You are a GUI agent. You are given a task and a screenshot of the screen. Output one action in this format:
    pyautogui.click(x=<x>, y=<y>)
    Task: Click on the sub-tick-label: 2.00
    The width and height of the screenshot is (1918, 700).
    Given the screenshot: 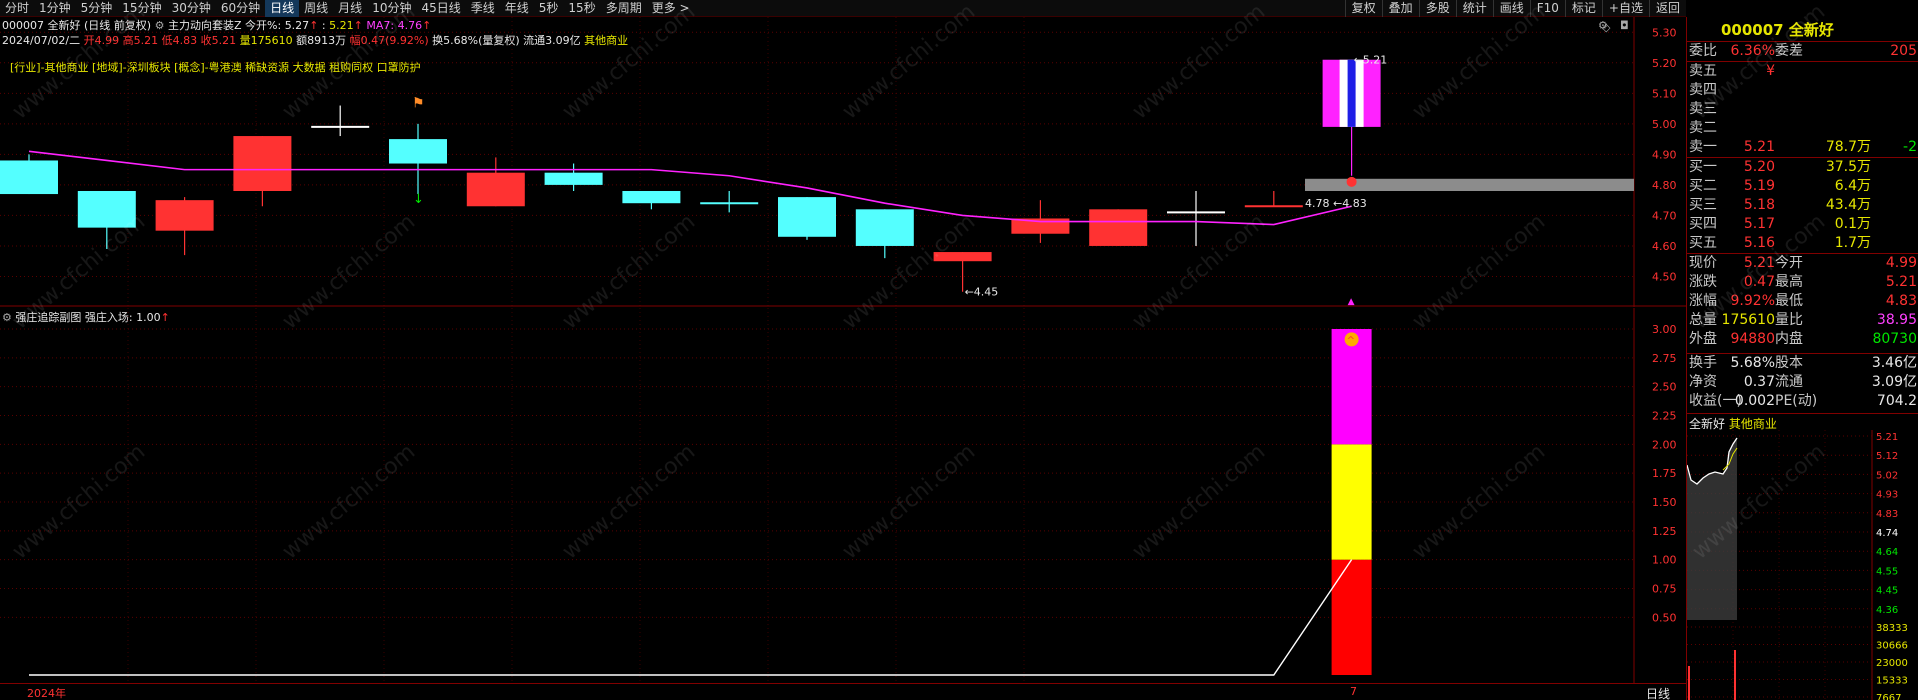 What is the action you would take?
    pyautogui.click(x=1664, y=444)
    